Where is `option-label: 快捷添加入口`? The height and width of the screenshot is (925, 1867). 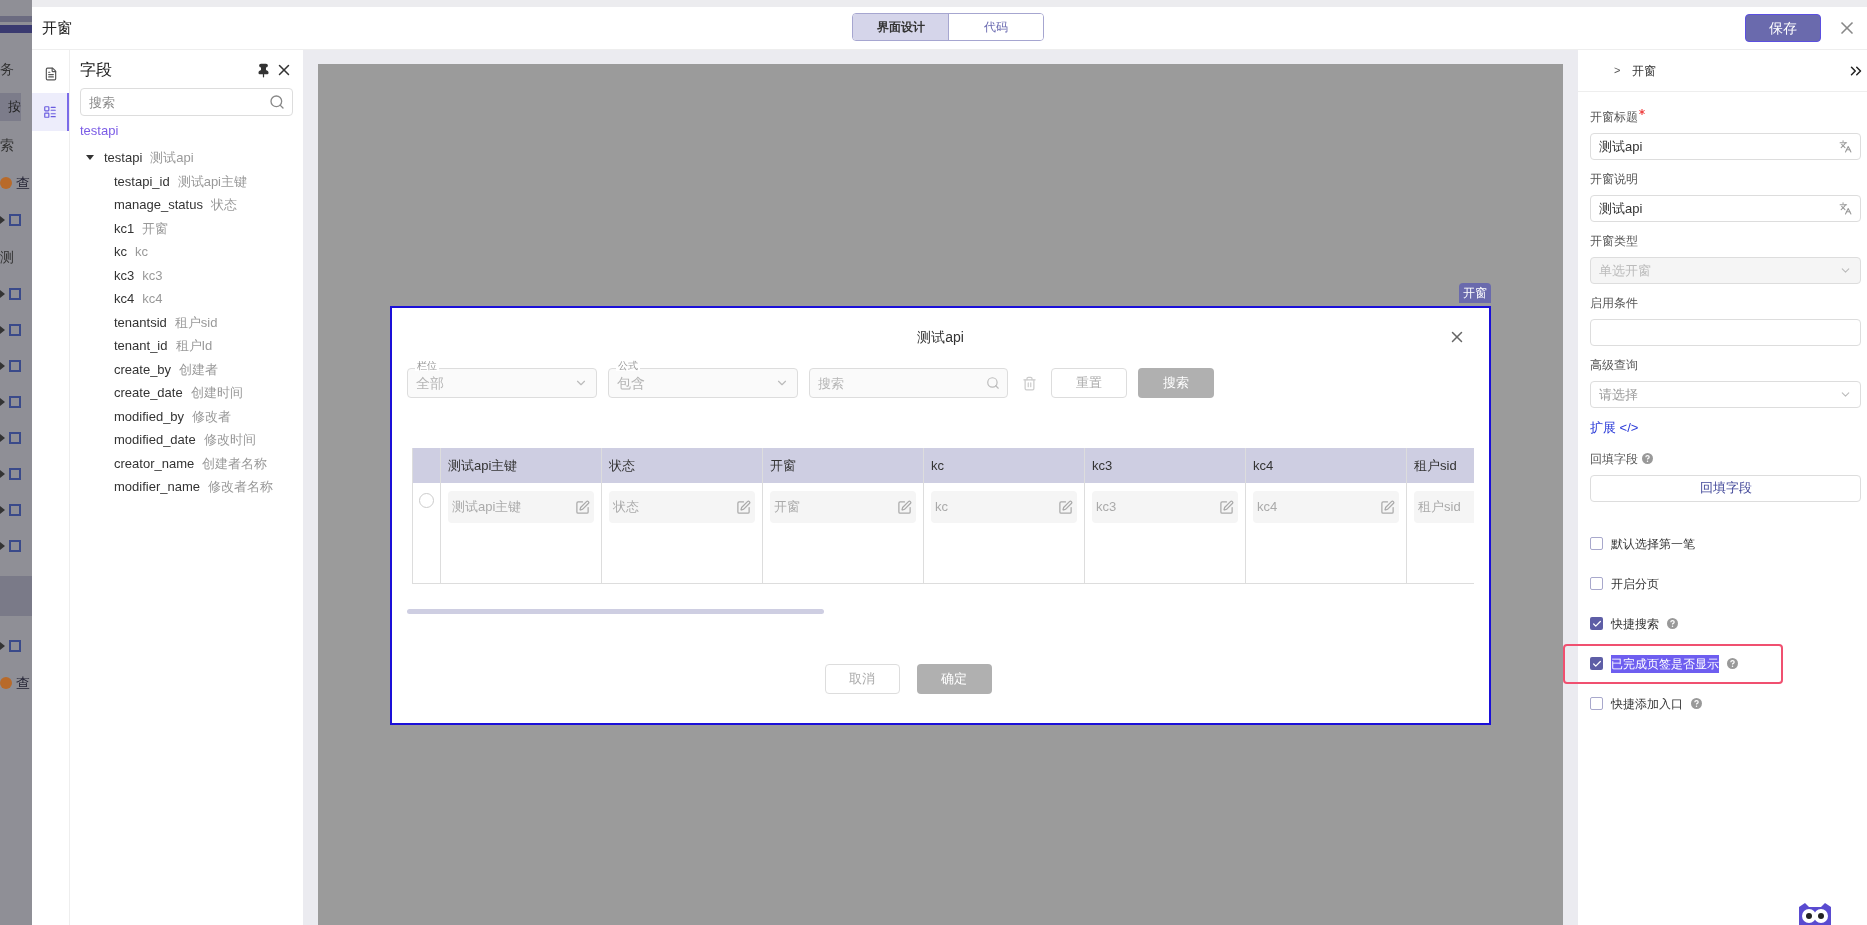
option-label: 快捷添加入口 is located at coordinates (1647, 704).